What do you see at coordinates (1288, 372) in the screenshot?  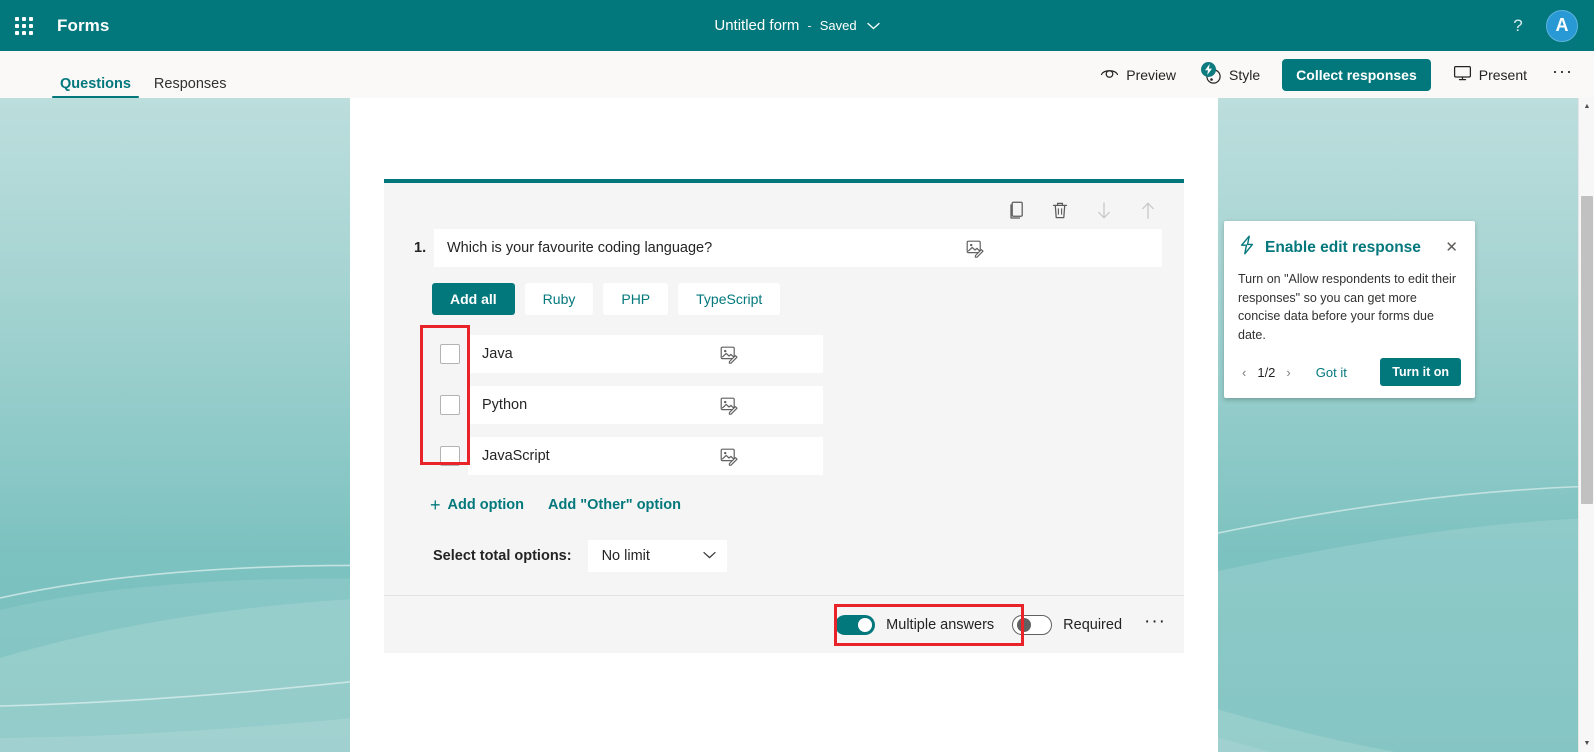 I see `coachmark-next-icon: ›` at bounding box center [1288, 372].